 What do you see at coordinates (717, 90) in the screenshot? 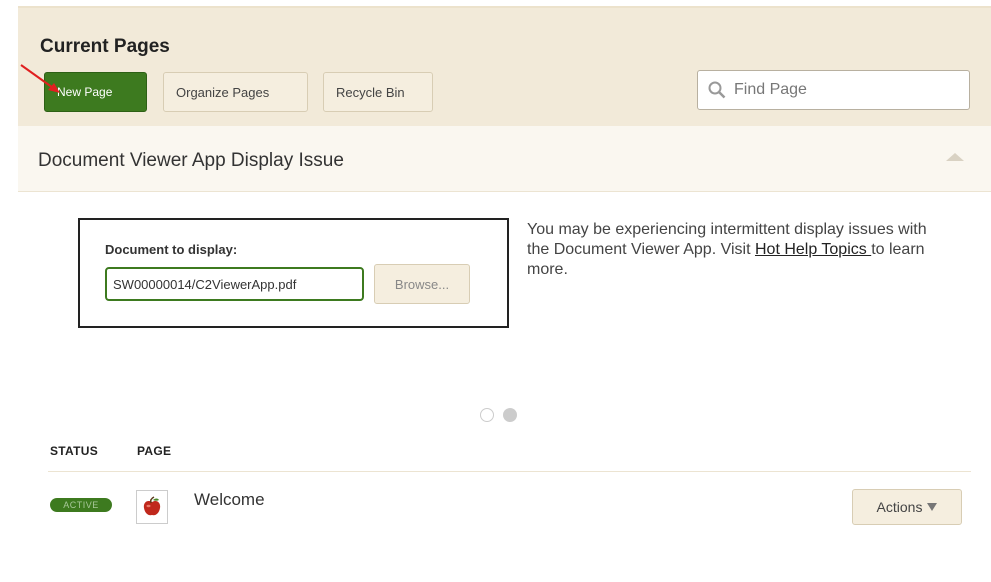
I see `search-icon` at bounding box center [717, 90].